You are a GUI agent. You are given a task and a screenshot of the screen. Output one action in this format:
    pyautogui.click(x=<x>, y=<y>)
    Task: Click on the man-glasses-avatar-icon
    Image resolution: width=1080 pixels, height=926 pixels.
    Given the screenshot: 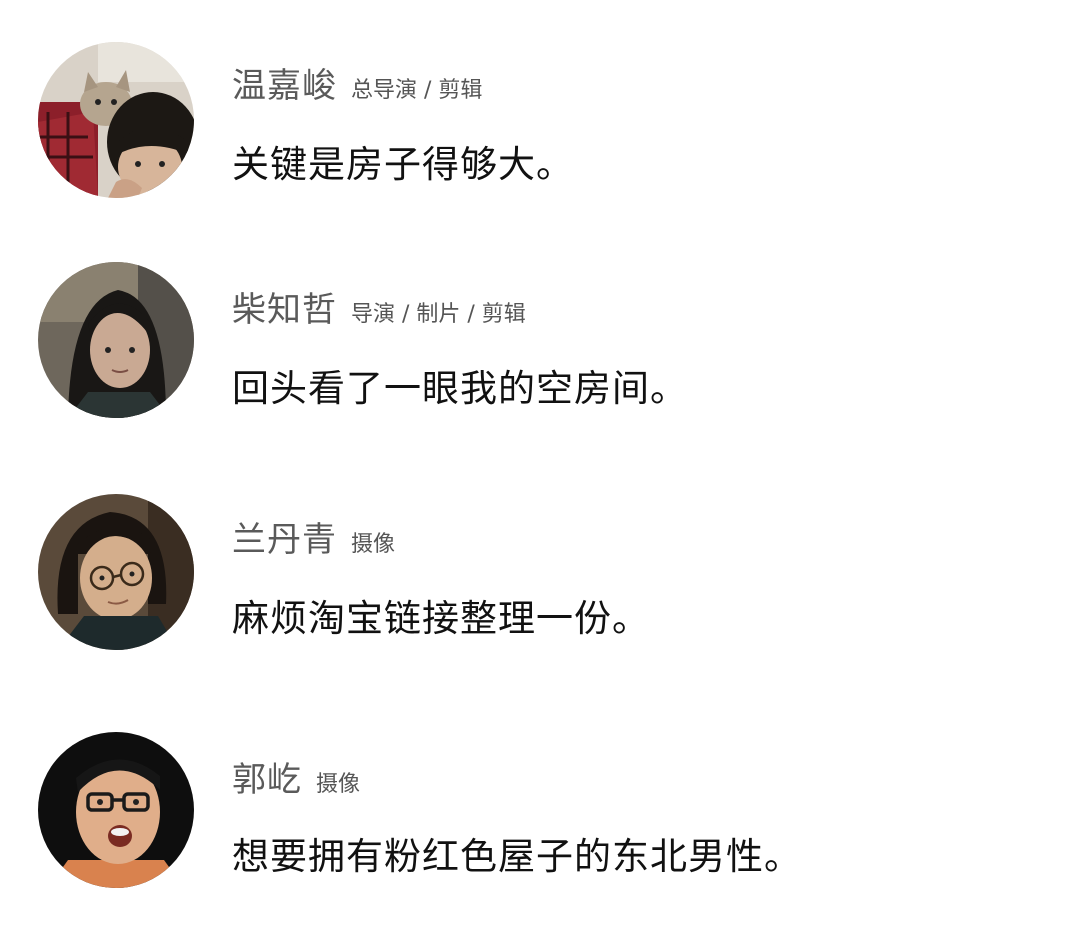 What is the action you would take?
    pyautogui.click(x=116, y=810)
    